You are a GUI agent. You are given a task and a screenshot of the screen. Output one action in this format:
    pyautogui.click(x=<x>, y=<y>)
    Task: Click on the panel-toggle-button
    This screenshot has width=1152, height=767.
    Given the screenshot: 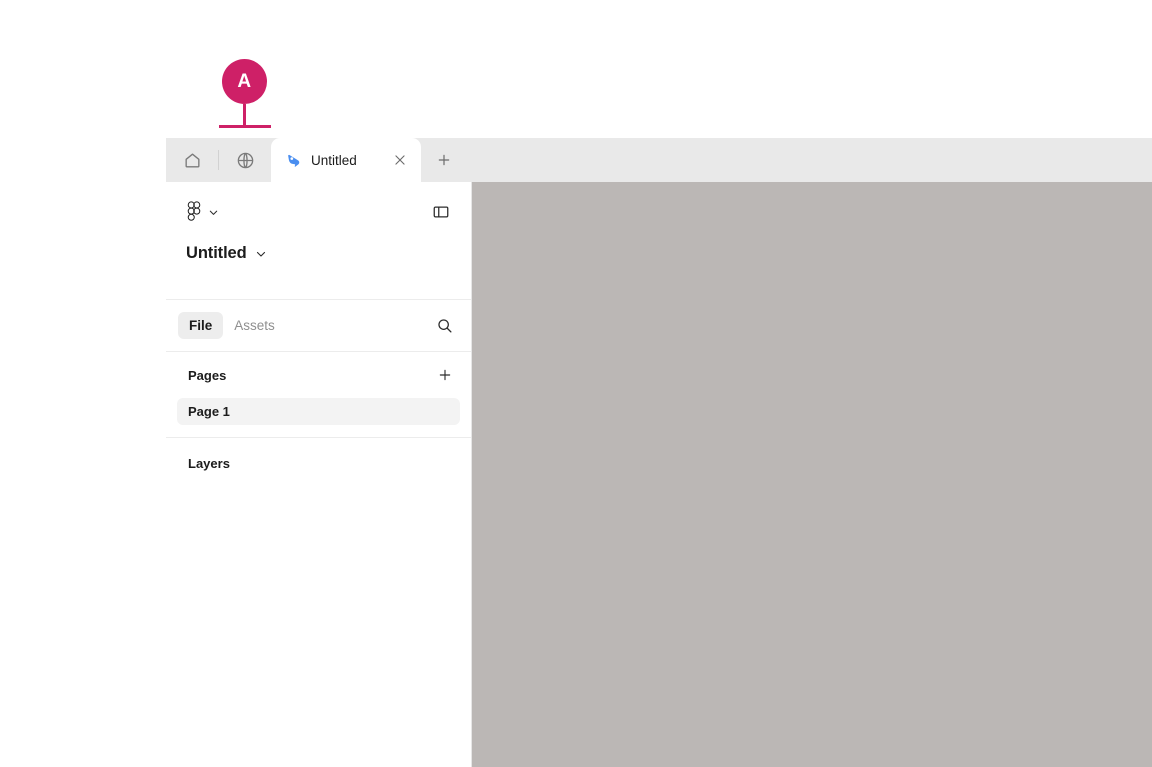 What is the action you would take?
    pyautogui.click(x=441, y=212)
    